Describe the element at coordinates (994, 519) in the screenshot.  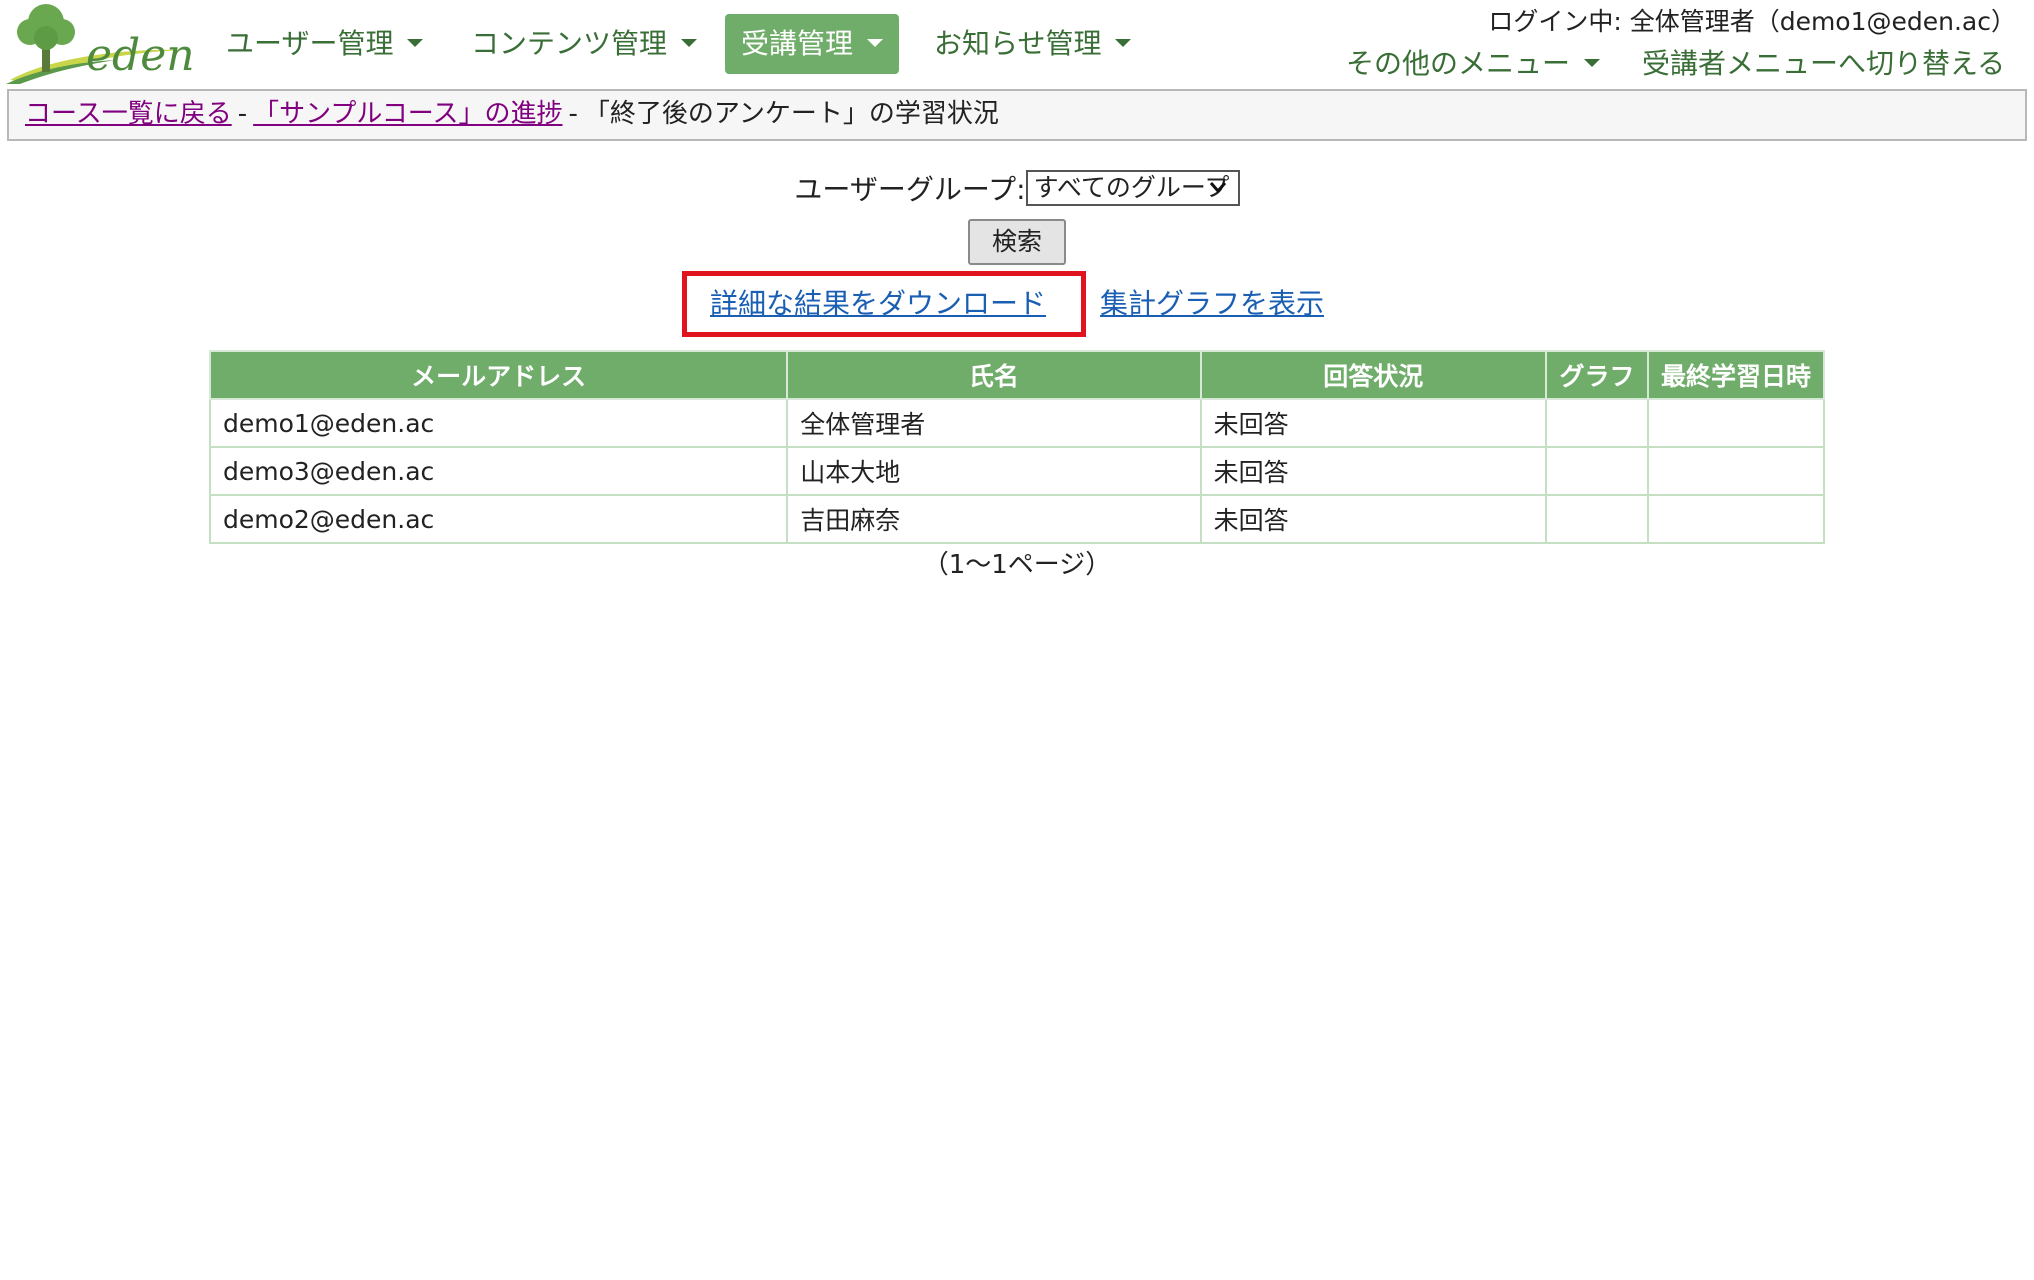
I see `cell-name: 吉田麻奈` at that location.